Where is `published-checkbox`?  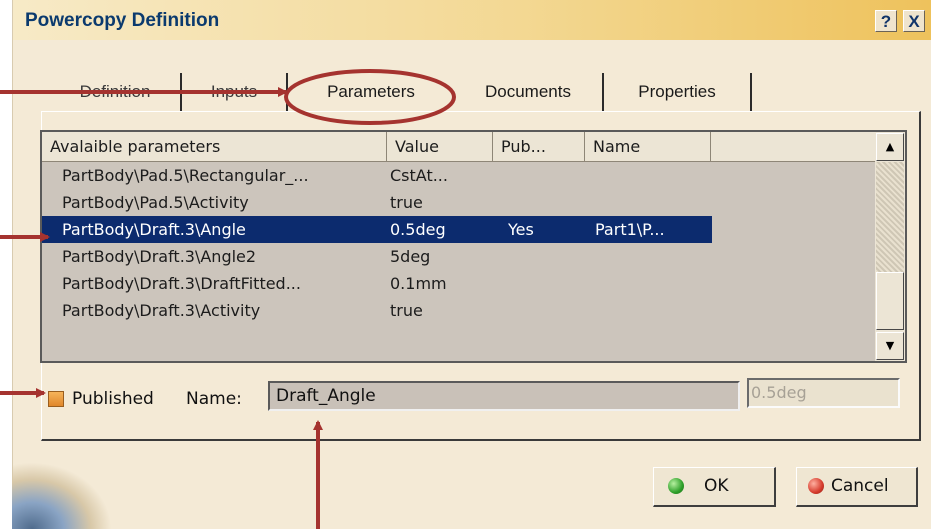 published-checkbox is located at coordinates (56, 399).